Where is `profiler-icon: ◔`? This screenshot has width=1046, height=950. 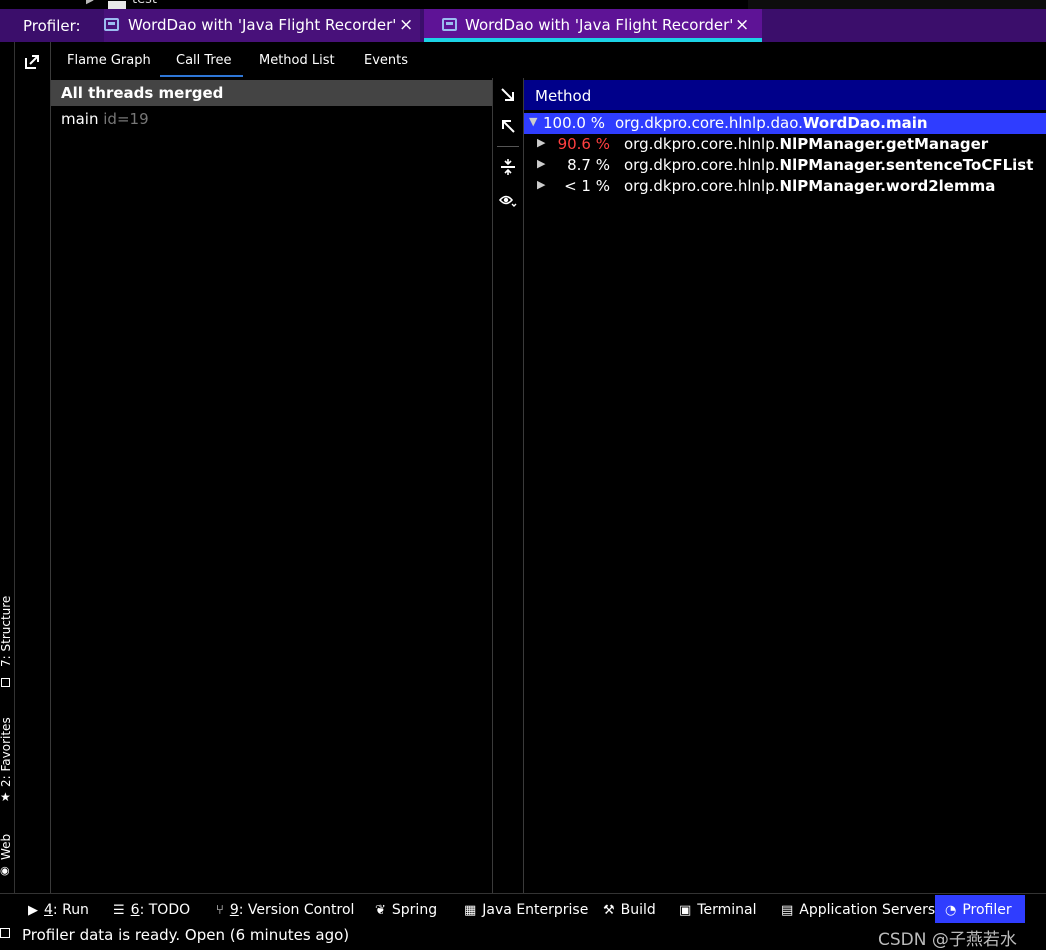 profiler-icon: ◔ is located at coordinates (951, 910).